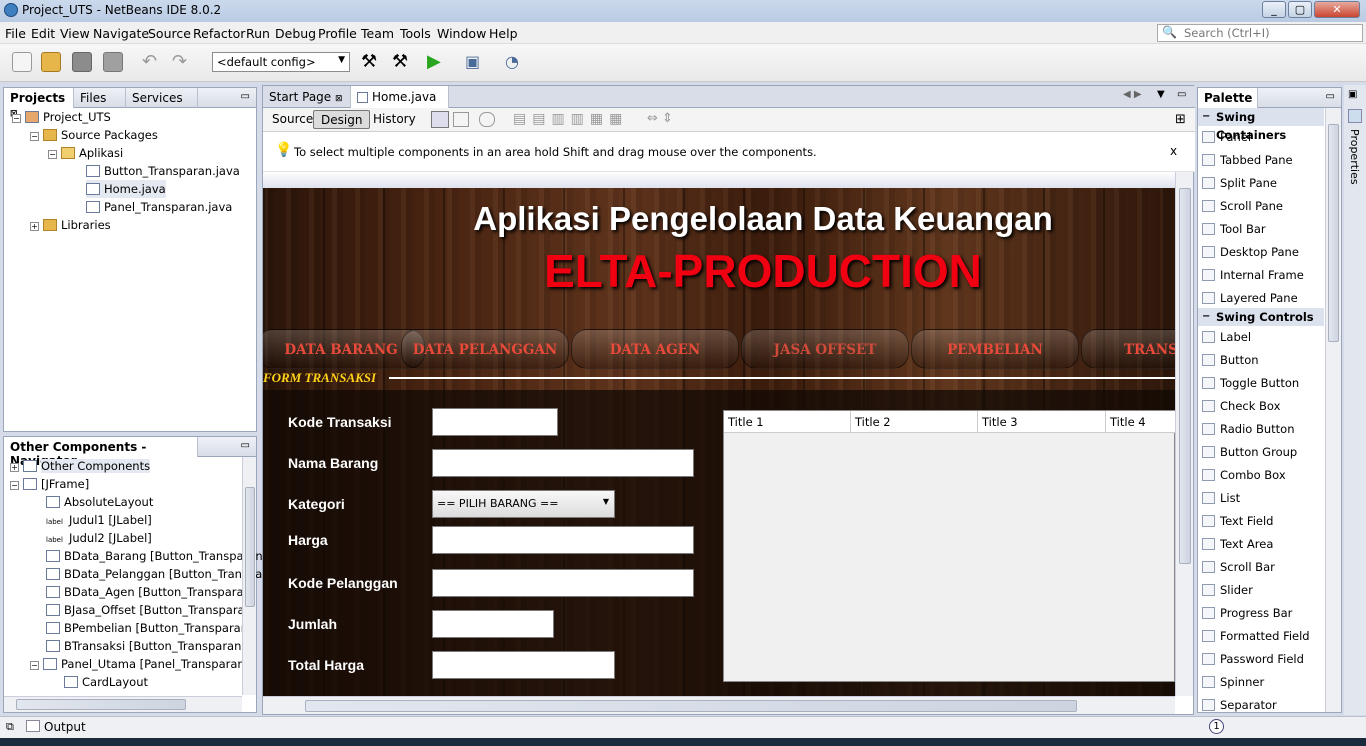 The width and height of the screenshot is (1366, 746). I want to click on table-header: Title 1, so click(787, 422).